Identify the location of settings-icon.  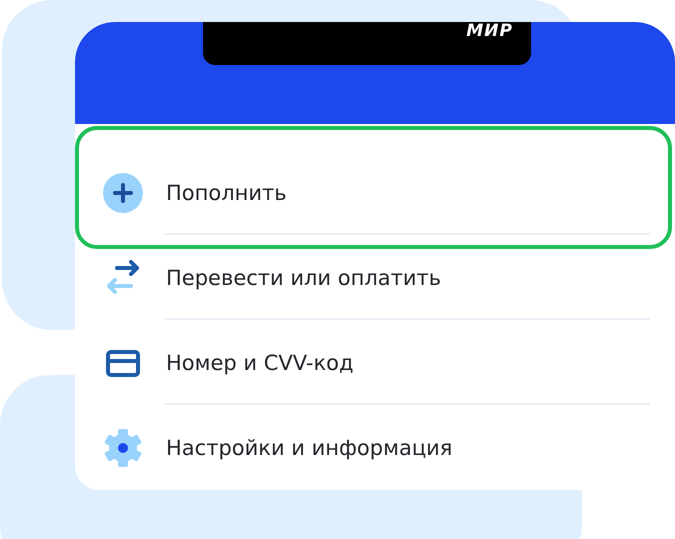
(123, 448).